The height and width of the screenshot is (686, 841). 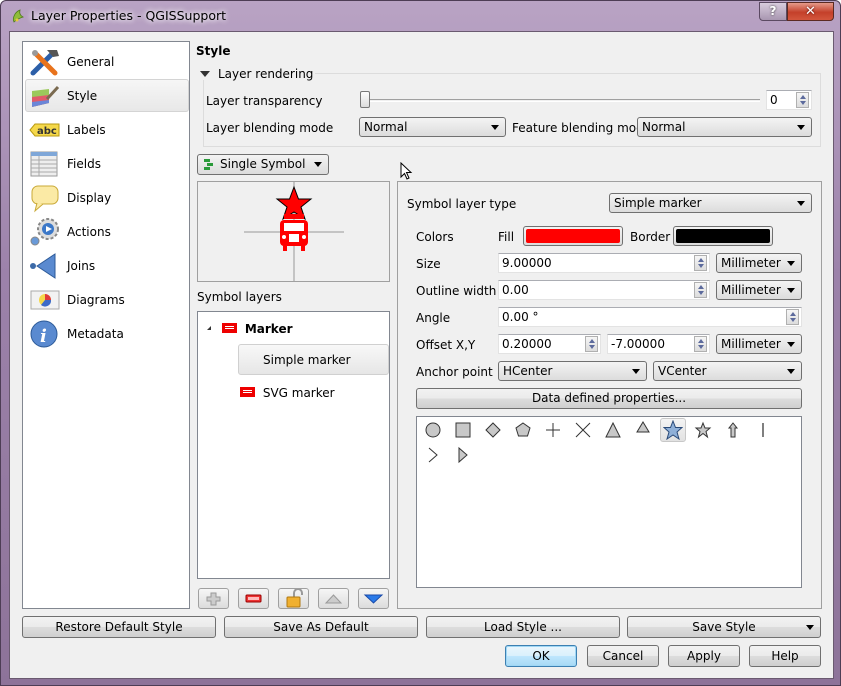 What do you see at coordinates (84, 164) in the screenshot?
I see `sidebar-item-label: Fields` at bounding box center [84, 164].